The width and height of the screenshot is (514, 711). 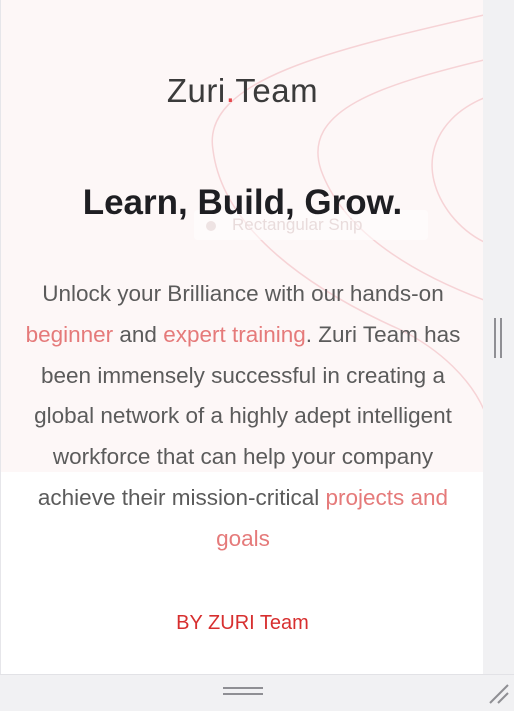 What do you see at coordinates (242, 202) in the screenshot?
I see `hero-headline: Learn, Build, Grow.` at bounding box center [242, 202].